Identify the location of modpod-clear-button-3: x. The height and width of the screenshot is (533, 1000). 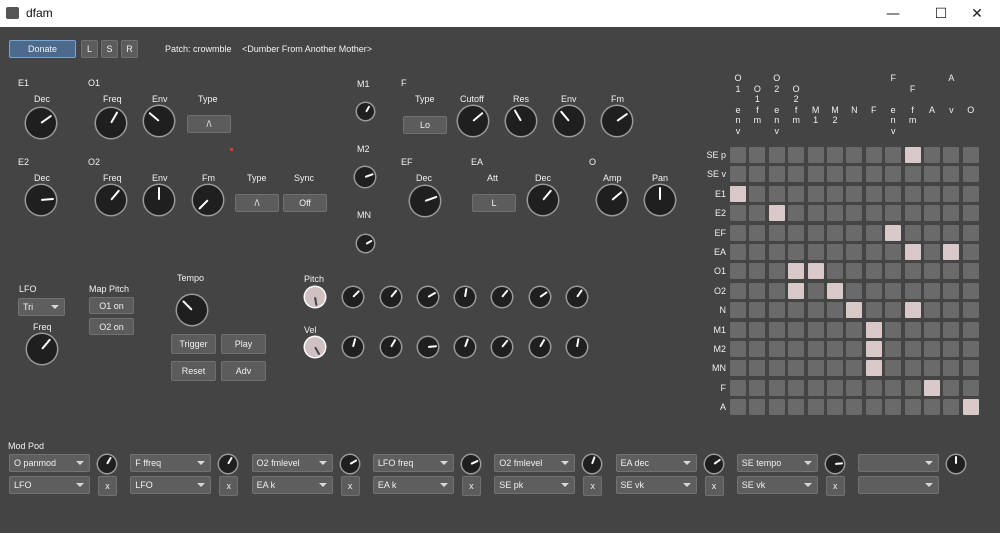
(350, 486).